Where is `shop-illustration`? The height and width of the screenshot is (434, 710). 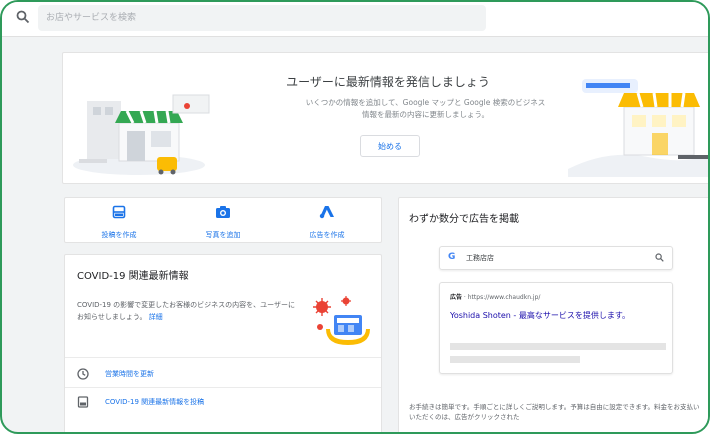
shop-illustration is located at coordinates (638, 128).